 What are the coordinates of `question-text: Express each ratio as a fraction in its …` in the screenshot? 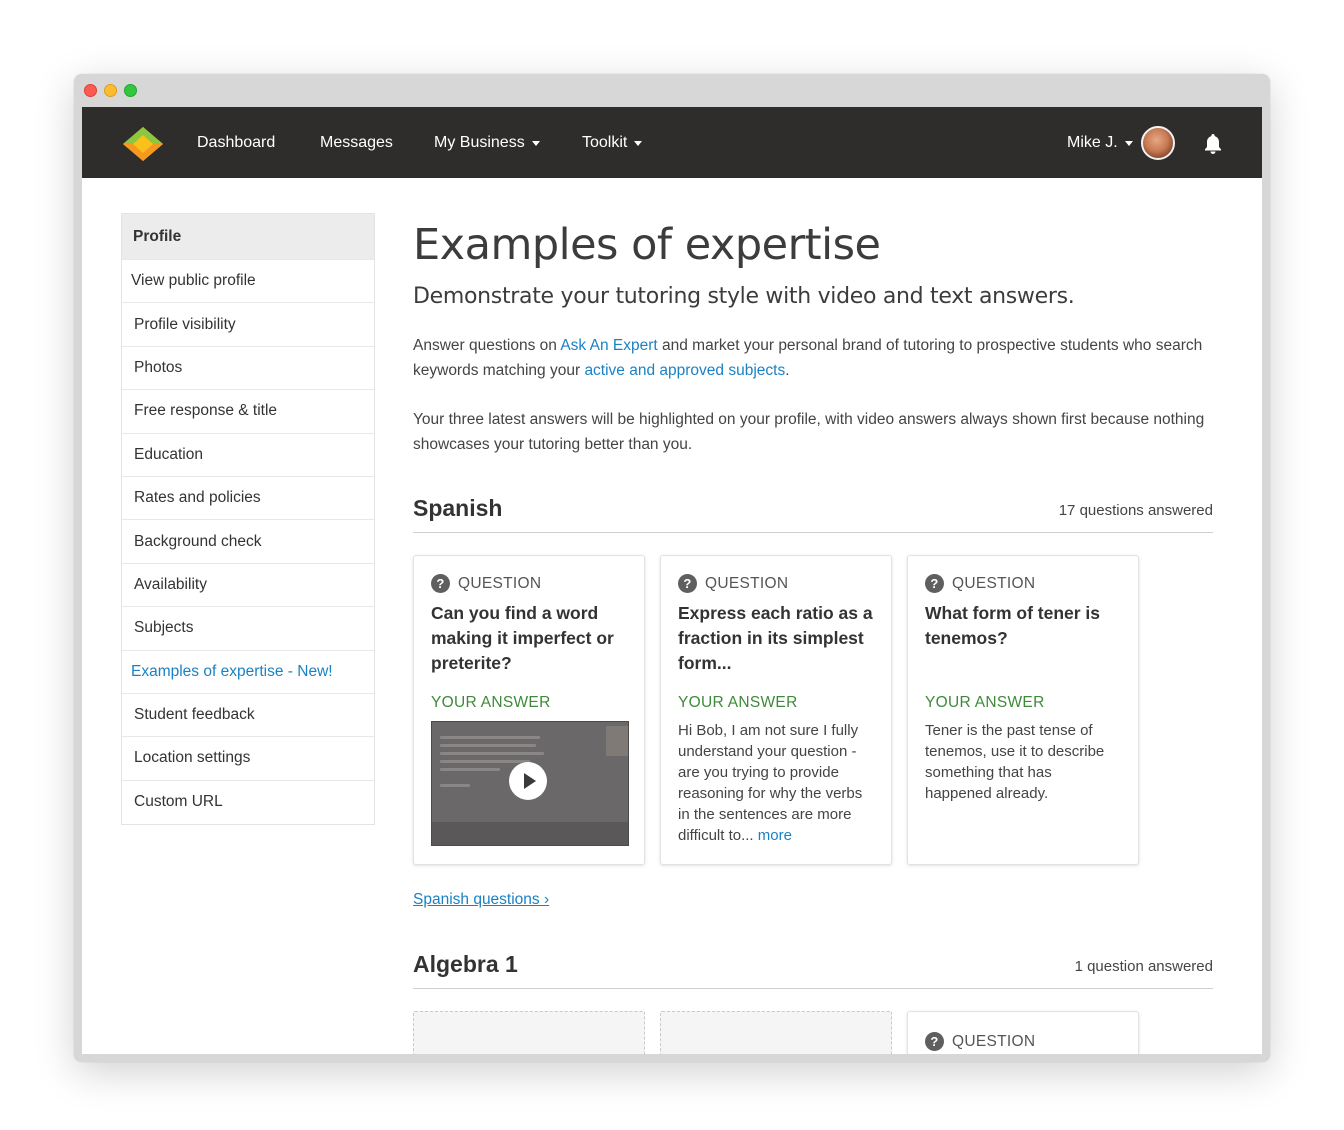 It's located at (775, 638).